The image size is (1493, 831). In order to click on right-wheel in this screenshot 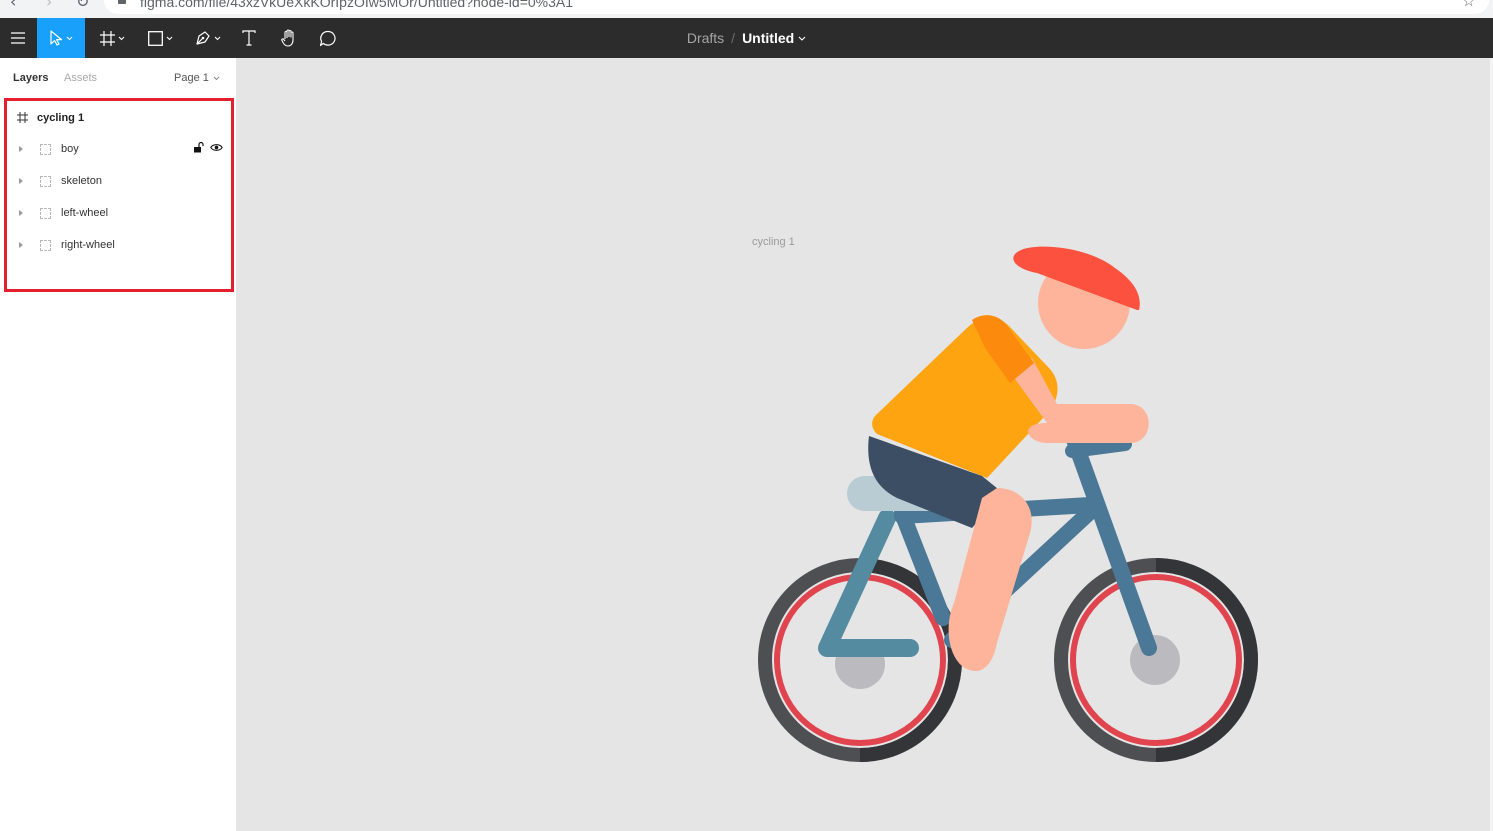, I will do `click(1156, 660)`.